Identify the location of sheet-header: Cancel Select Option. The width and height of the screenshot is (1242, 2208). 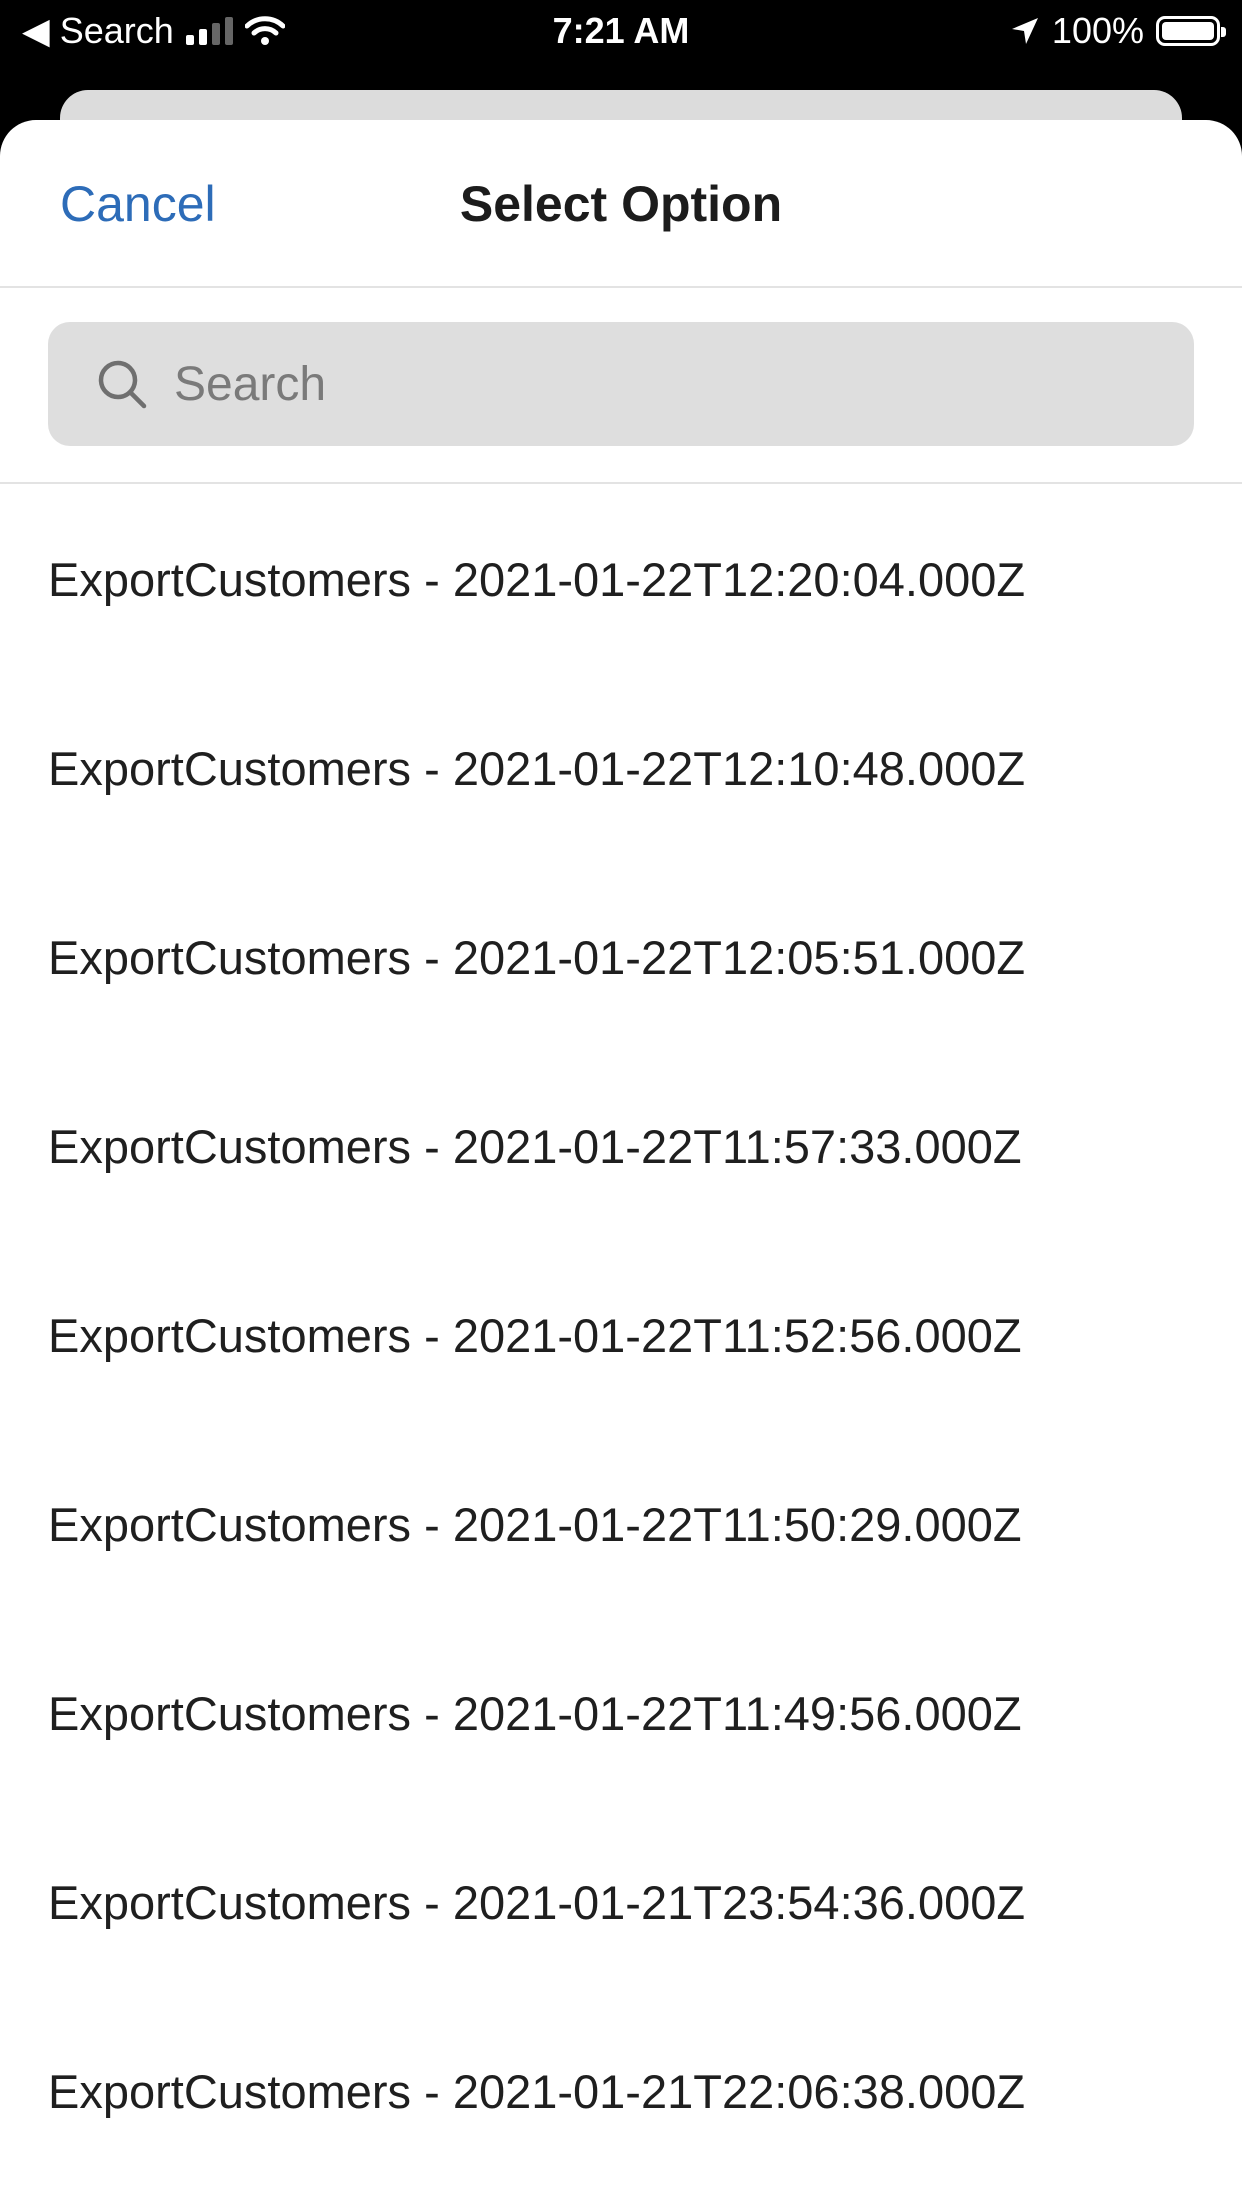
(621, 204).